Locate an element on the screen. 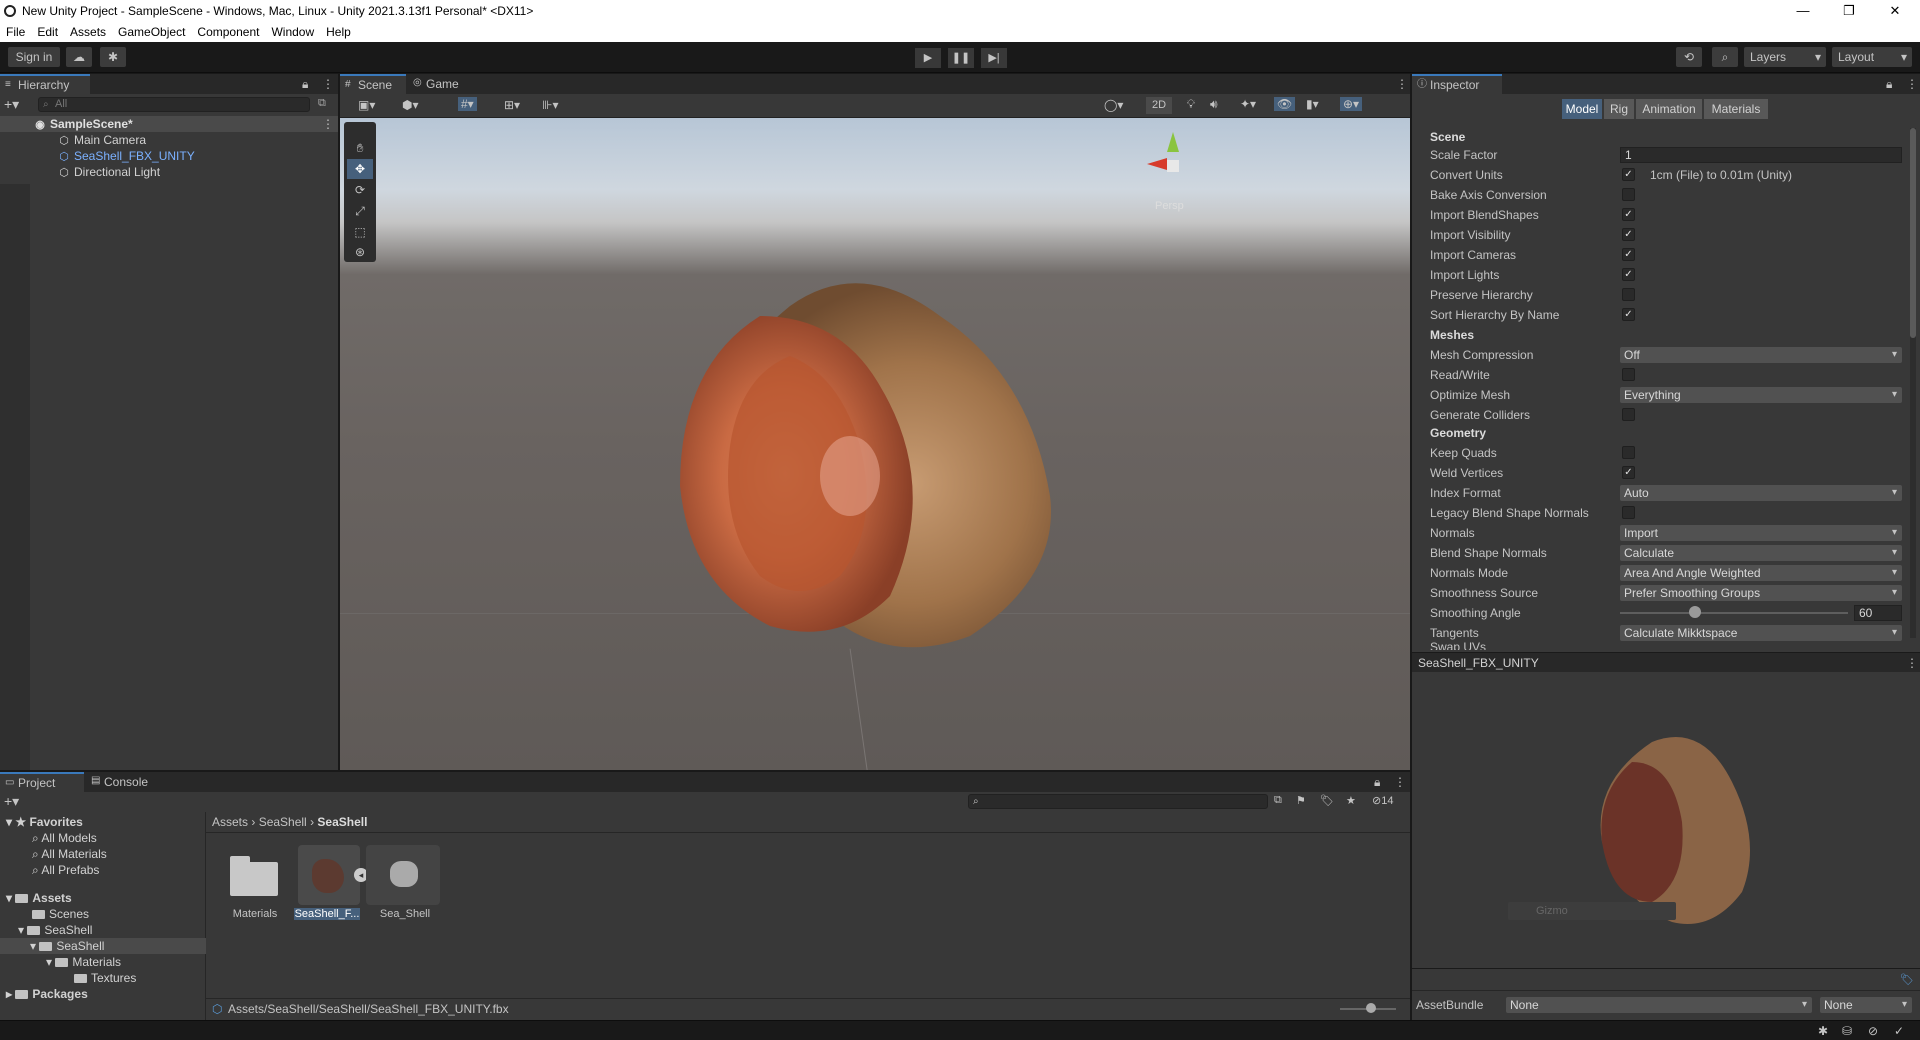 This screenshot has width=1920, height=1040. scale-factor-input: 1 is located at coordinates (1761, 155).